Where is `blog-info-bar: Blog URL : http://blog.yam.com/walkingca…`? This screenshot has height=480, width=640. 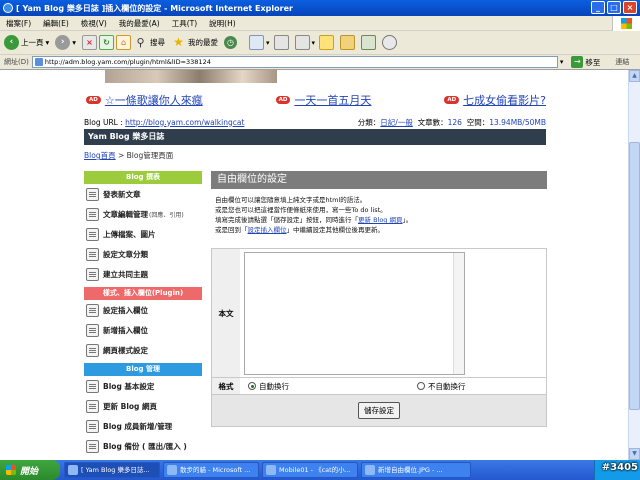
blog-info-bar: Blog URL : http://blog.yam.com/walkingca… is located at coordinates (315, 122).